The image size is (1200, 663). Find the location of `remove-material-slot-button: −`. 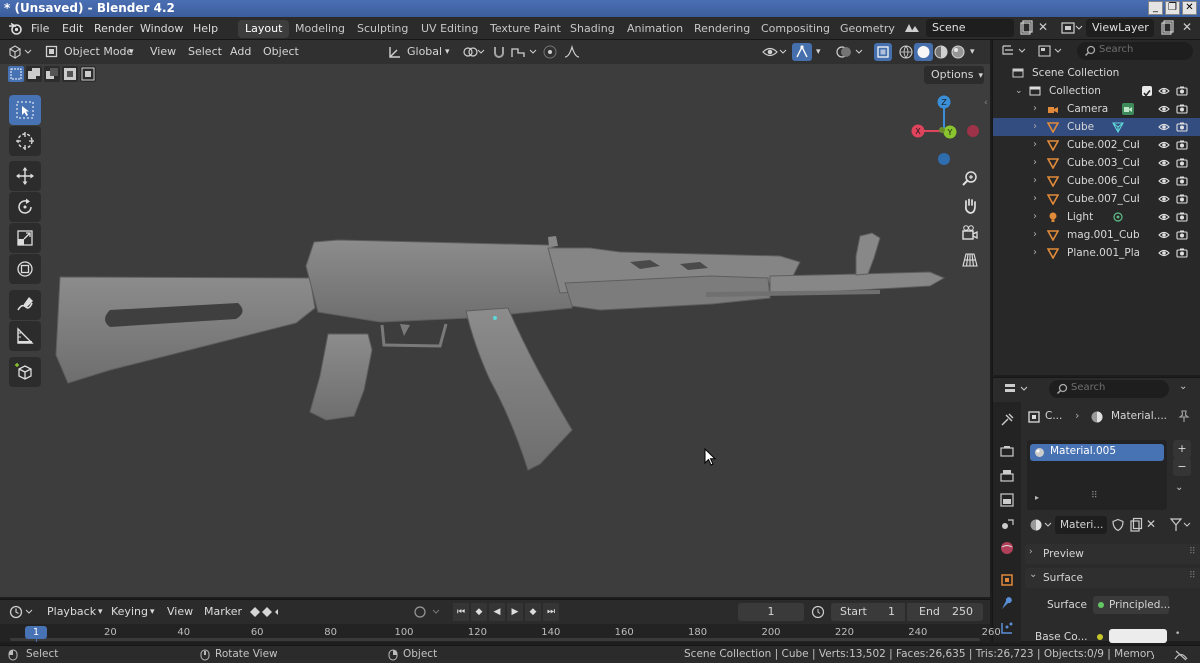

remove-material-slot-button: − is located at coordinates (1182, 467).